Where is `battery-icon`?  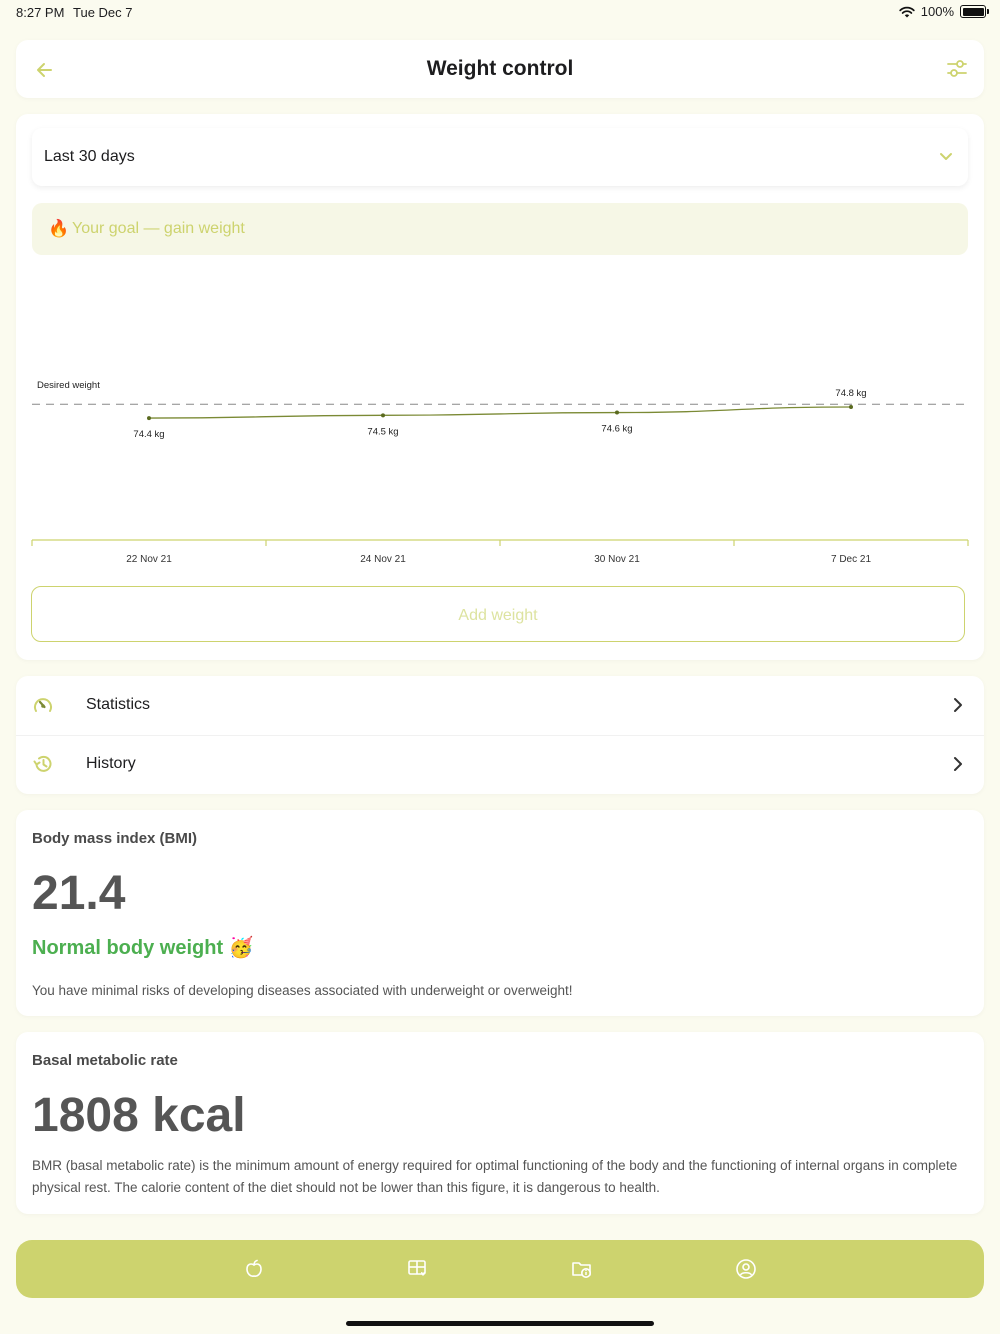 battery-icon is located at coordinates (974, 11).